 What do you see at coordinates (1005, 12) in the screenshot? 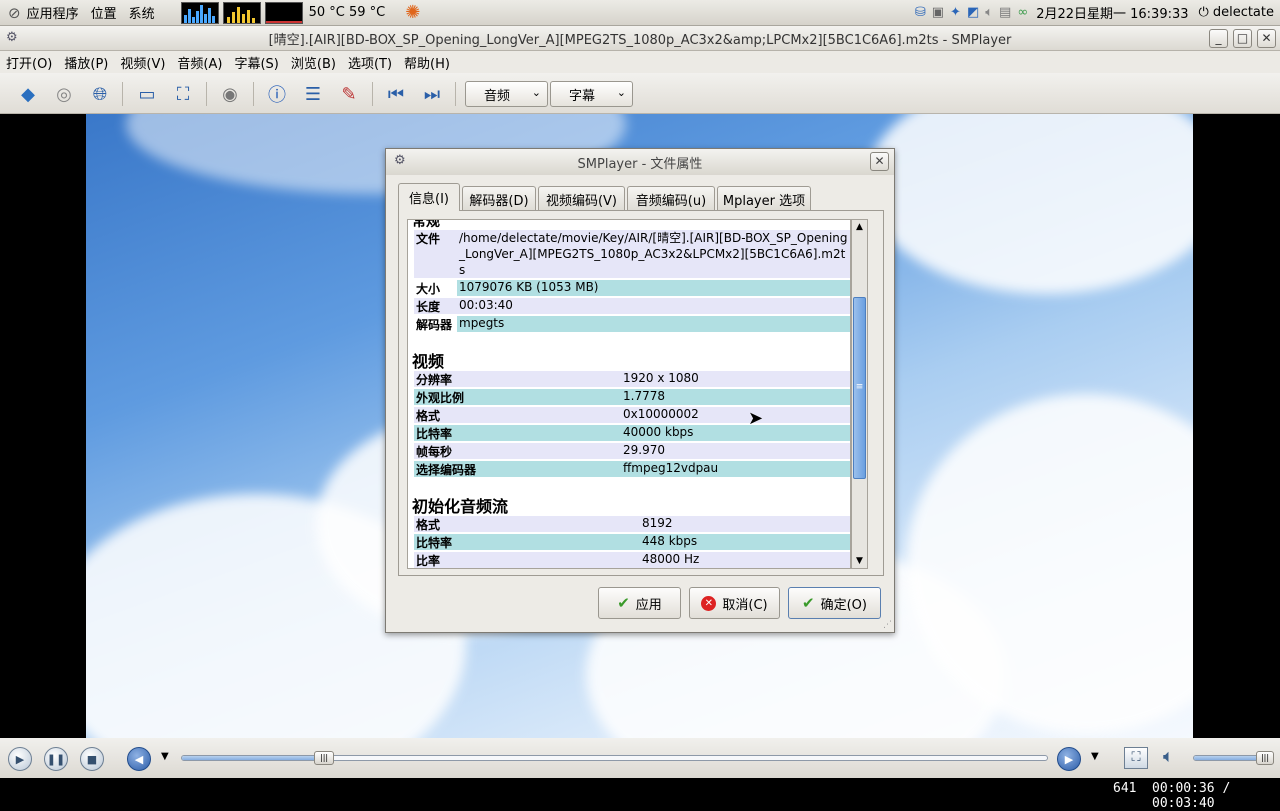
I see `clipboard-tray-icon: ▤` at bounding box center [1005, 12].